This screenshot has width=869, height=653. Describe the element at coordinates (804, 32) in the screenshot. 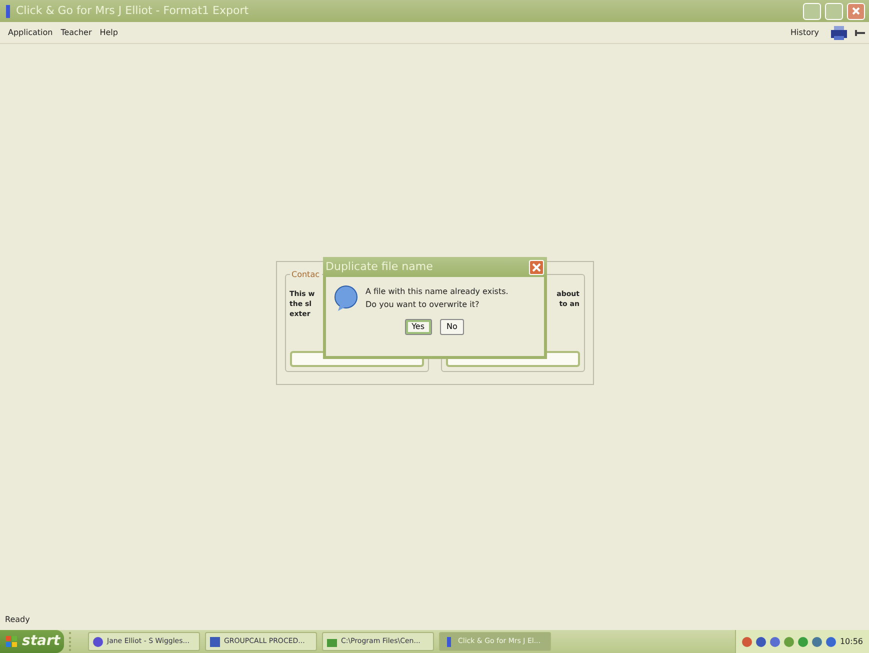

I see `history-menu: History` at that location.